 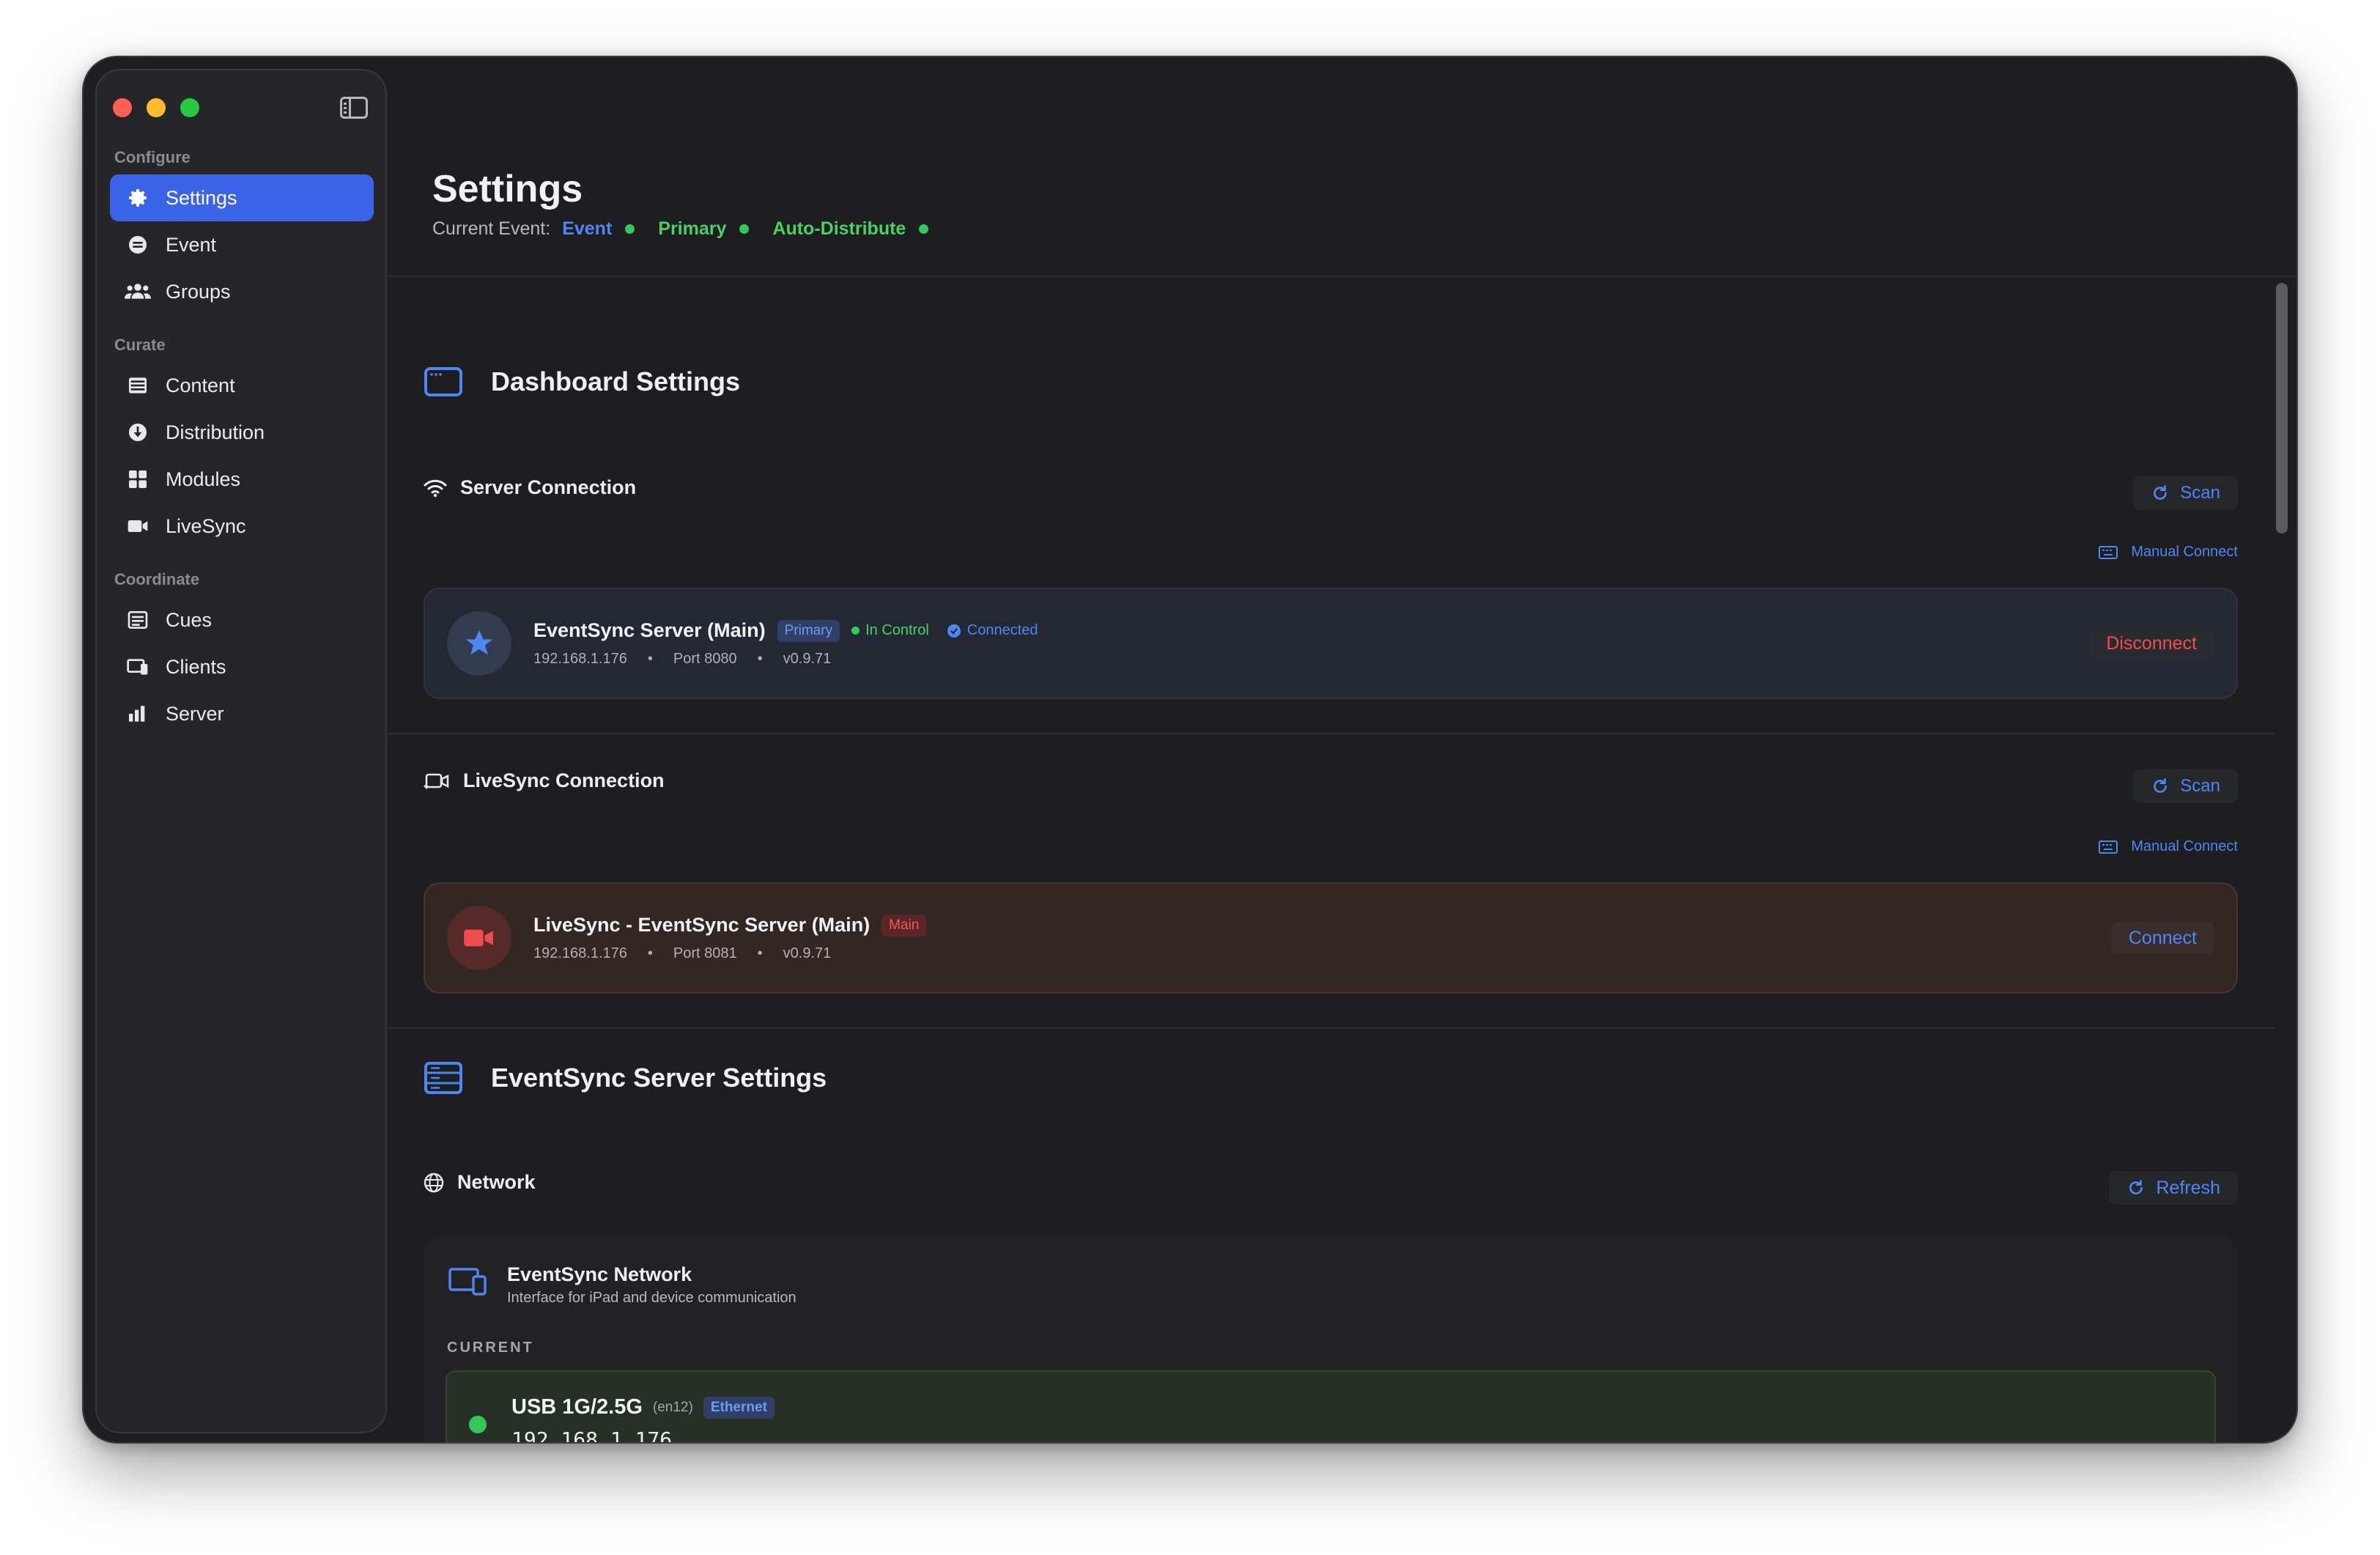 What do you see at coordinates (599, 1274) in the screenshot?
I see `network-card-title: EventSync Network` at bounding box center [599, 1274].